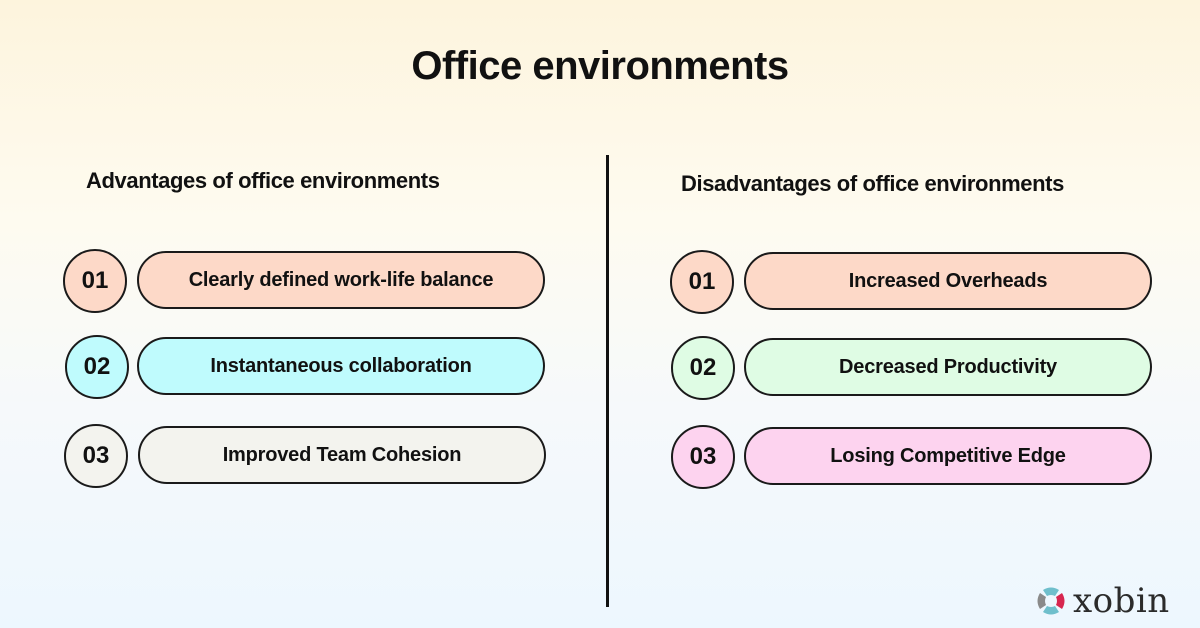  I want to click on item-label-pill: Decreased Productivity, so click(948, 367).